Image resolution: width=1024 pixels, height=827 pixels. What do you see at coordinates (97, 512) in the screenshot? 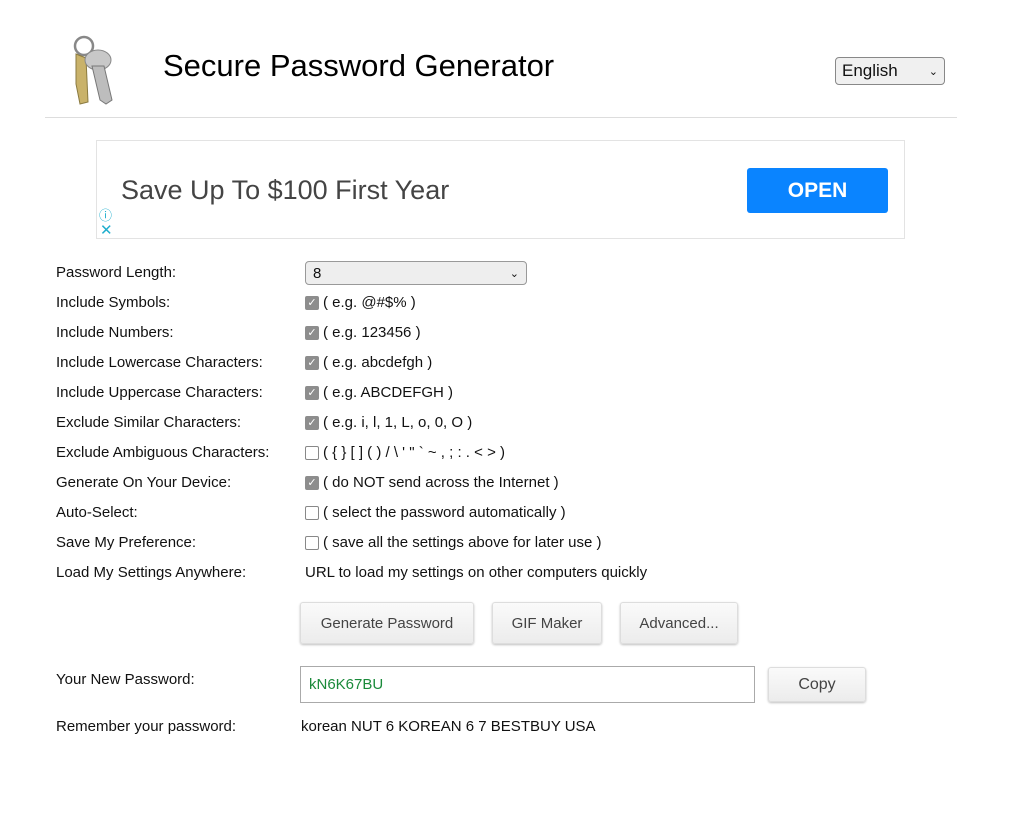
I see `option-label: Auto-Select:` at bounding box center [97, 512].